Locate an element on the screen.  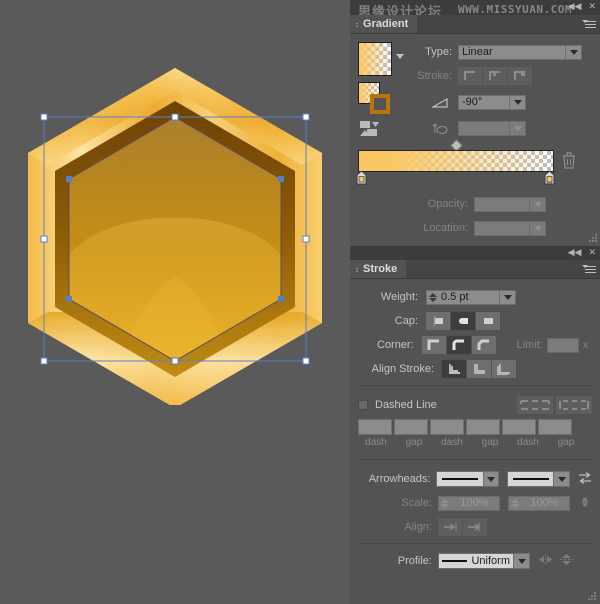
close-panel-icon: ✕ is located at coordinates (592, 6).